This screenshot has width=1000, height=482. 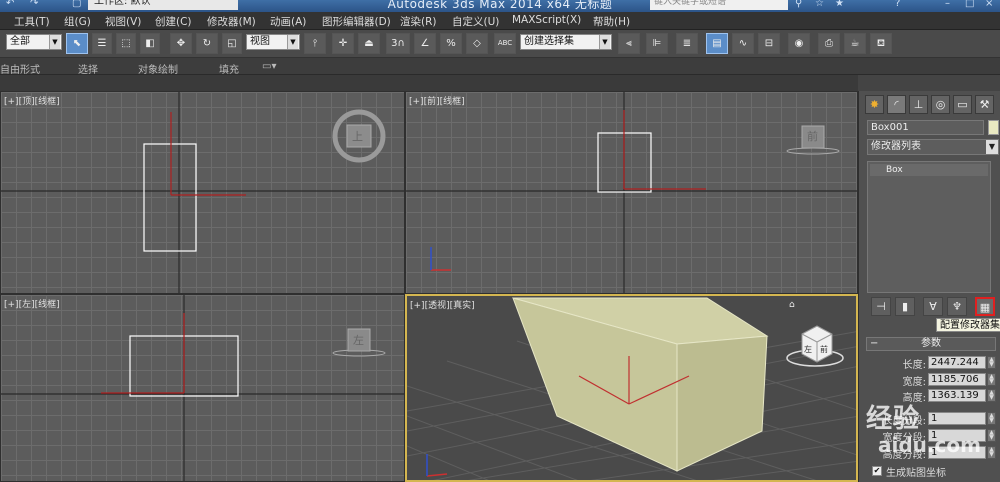 What do you see at coordinates (829, 43) in the screenshot?
I see `render-setup-button: ⎙` at bounding box center [829, 43].